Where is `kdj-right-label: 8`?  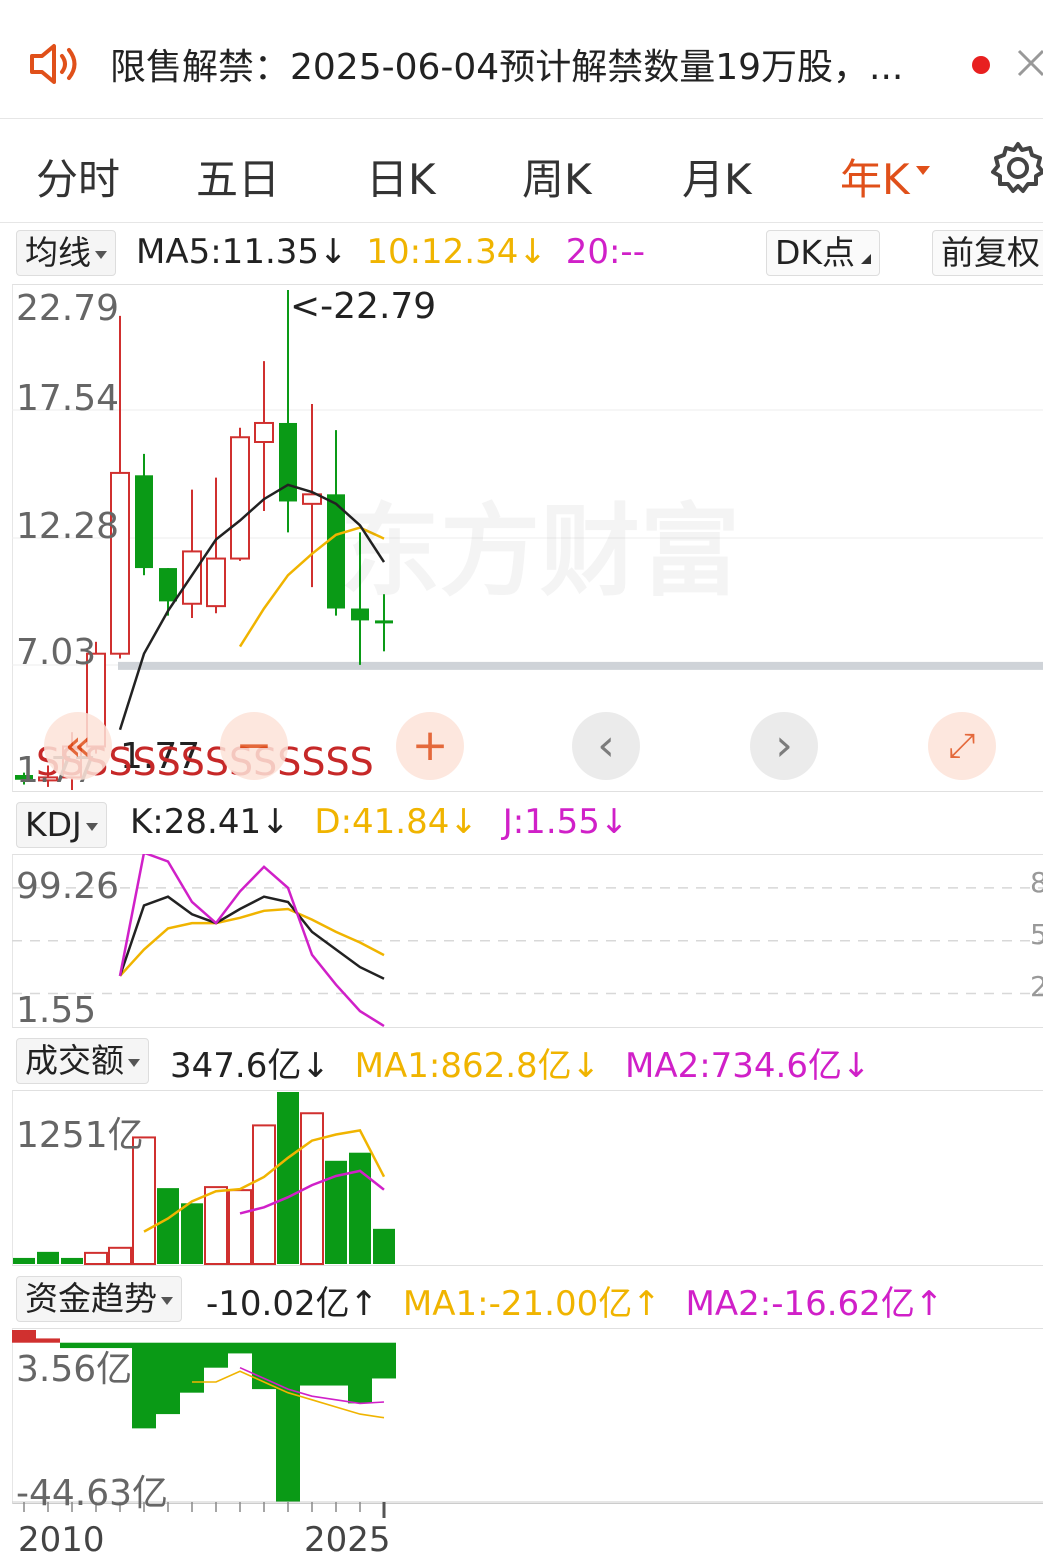
kdj-right-label: 8 is located at coordinates (1036, 882).